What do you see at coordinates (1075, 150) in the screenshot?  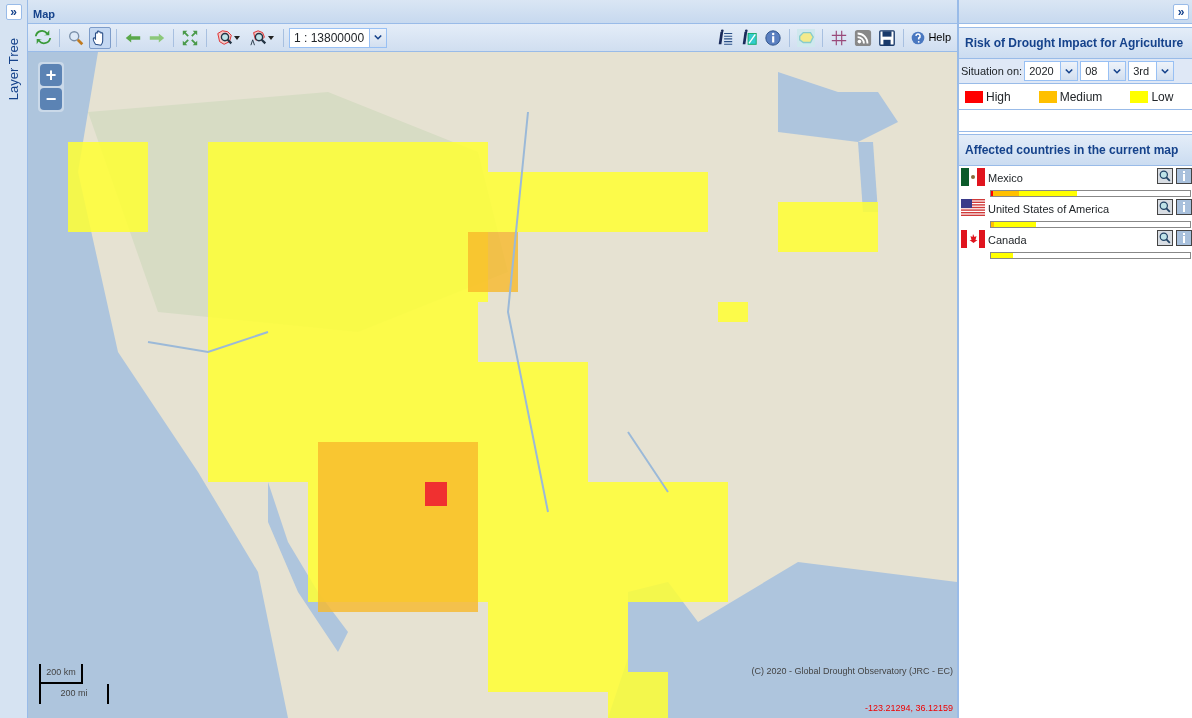 I see `section-title: Affected countries in the current map` at bounding box center [1075, 150].